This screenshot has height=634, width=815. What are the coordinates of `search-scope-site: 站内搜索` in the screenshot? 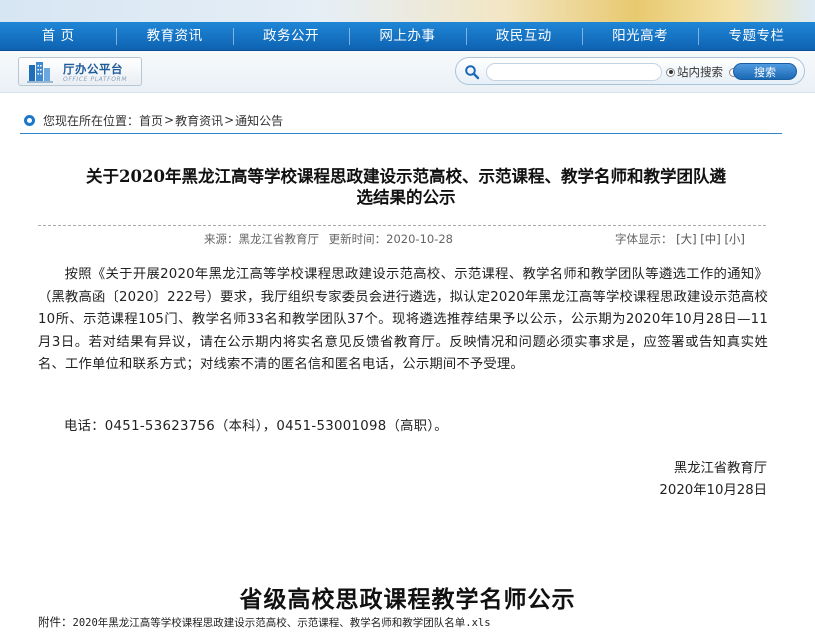 It's located at (694, 72).